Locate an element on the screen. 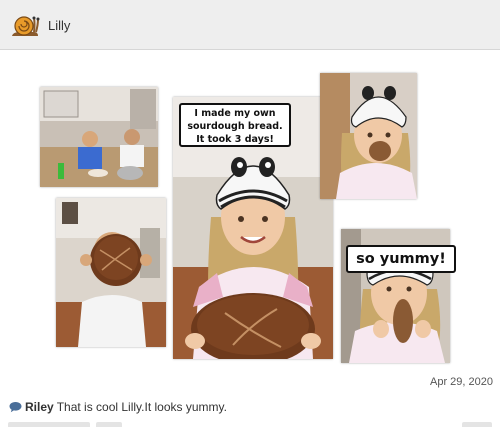  comment-row: Riley That is cool Lilly.It looks yummy. is located at coordinates (118, 407).